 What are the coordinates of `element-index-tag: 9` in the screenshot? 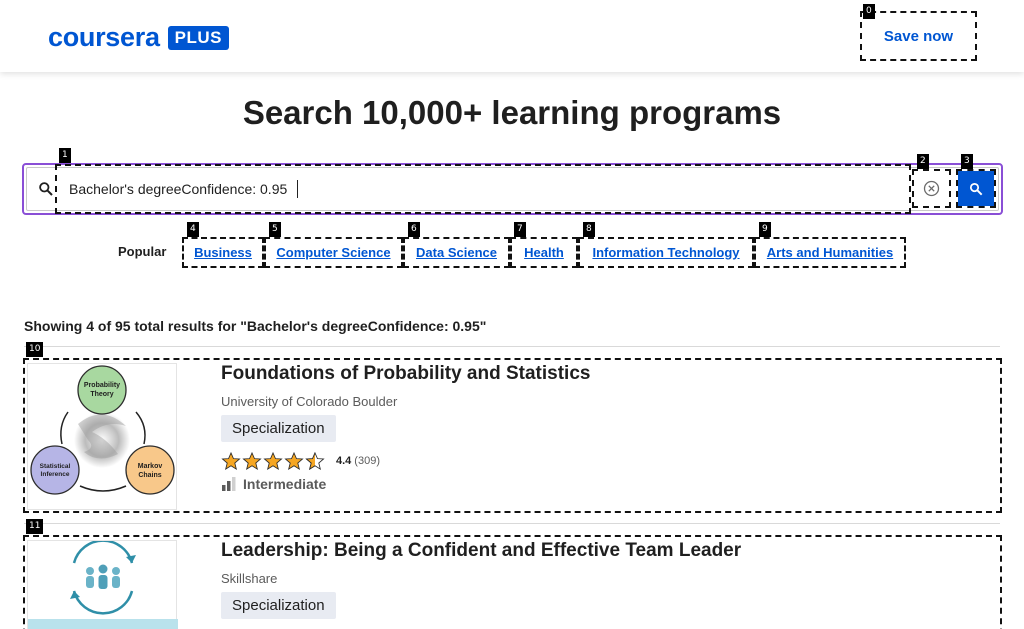 It's located at (765, 229).